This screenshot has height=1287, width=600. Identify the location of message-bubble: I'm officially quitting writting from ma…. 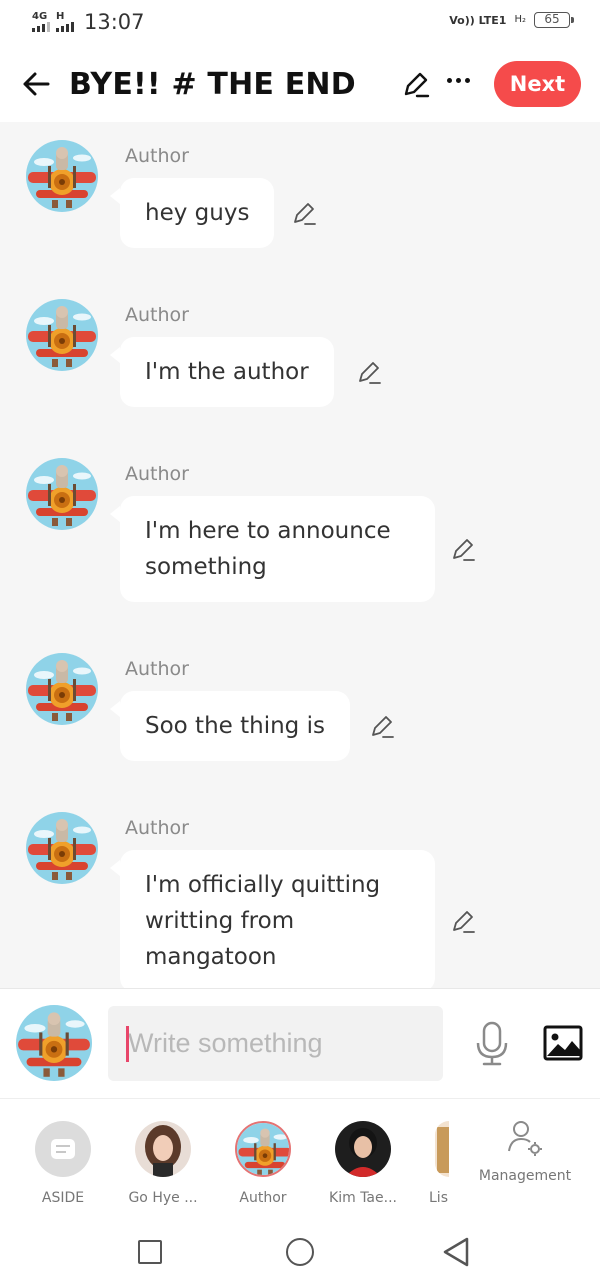
(272, 919).